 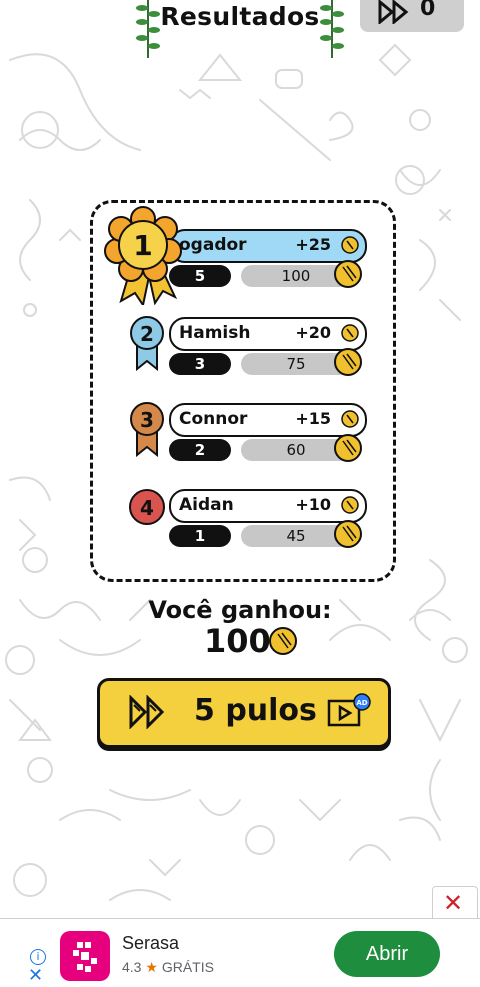 What do you see at coordinates (240, 610) in the screenshot?
I see `earnings-label: Você ganhou:` at bounding box center [240, 610].